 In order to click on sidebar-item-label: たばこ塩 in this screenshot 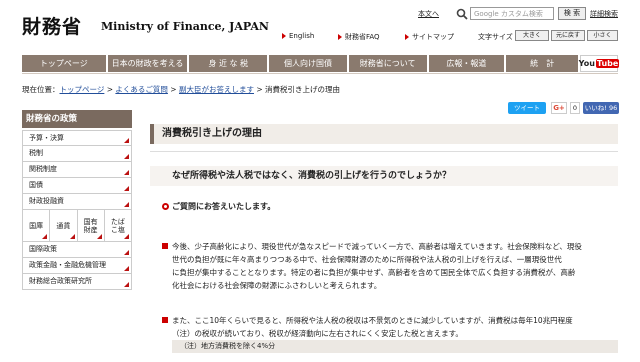, I will do `click(117, 225)`.